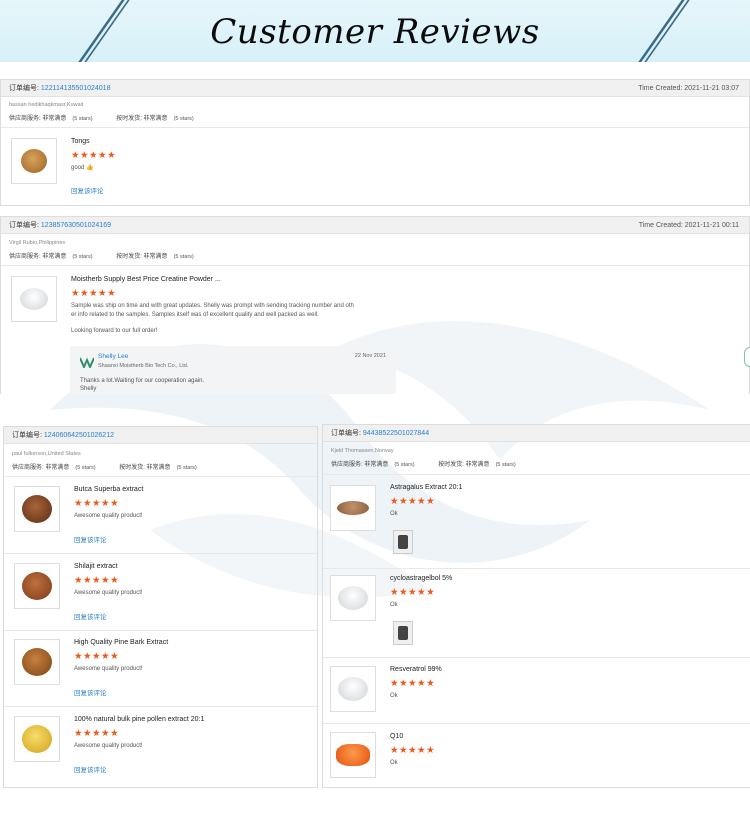 The width and height of the screenshot is (750, 827). What do you see at coordinates (688, 225) in the screenshot?
I see `time-created: Time Created: 2021-11-21 00:11` at bounding box center [688, 225].